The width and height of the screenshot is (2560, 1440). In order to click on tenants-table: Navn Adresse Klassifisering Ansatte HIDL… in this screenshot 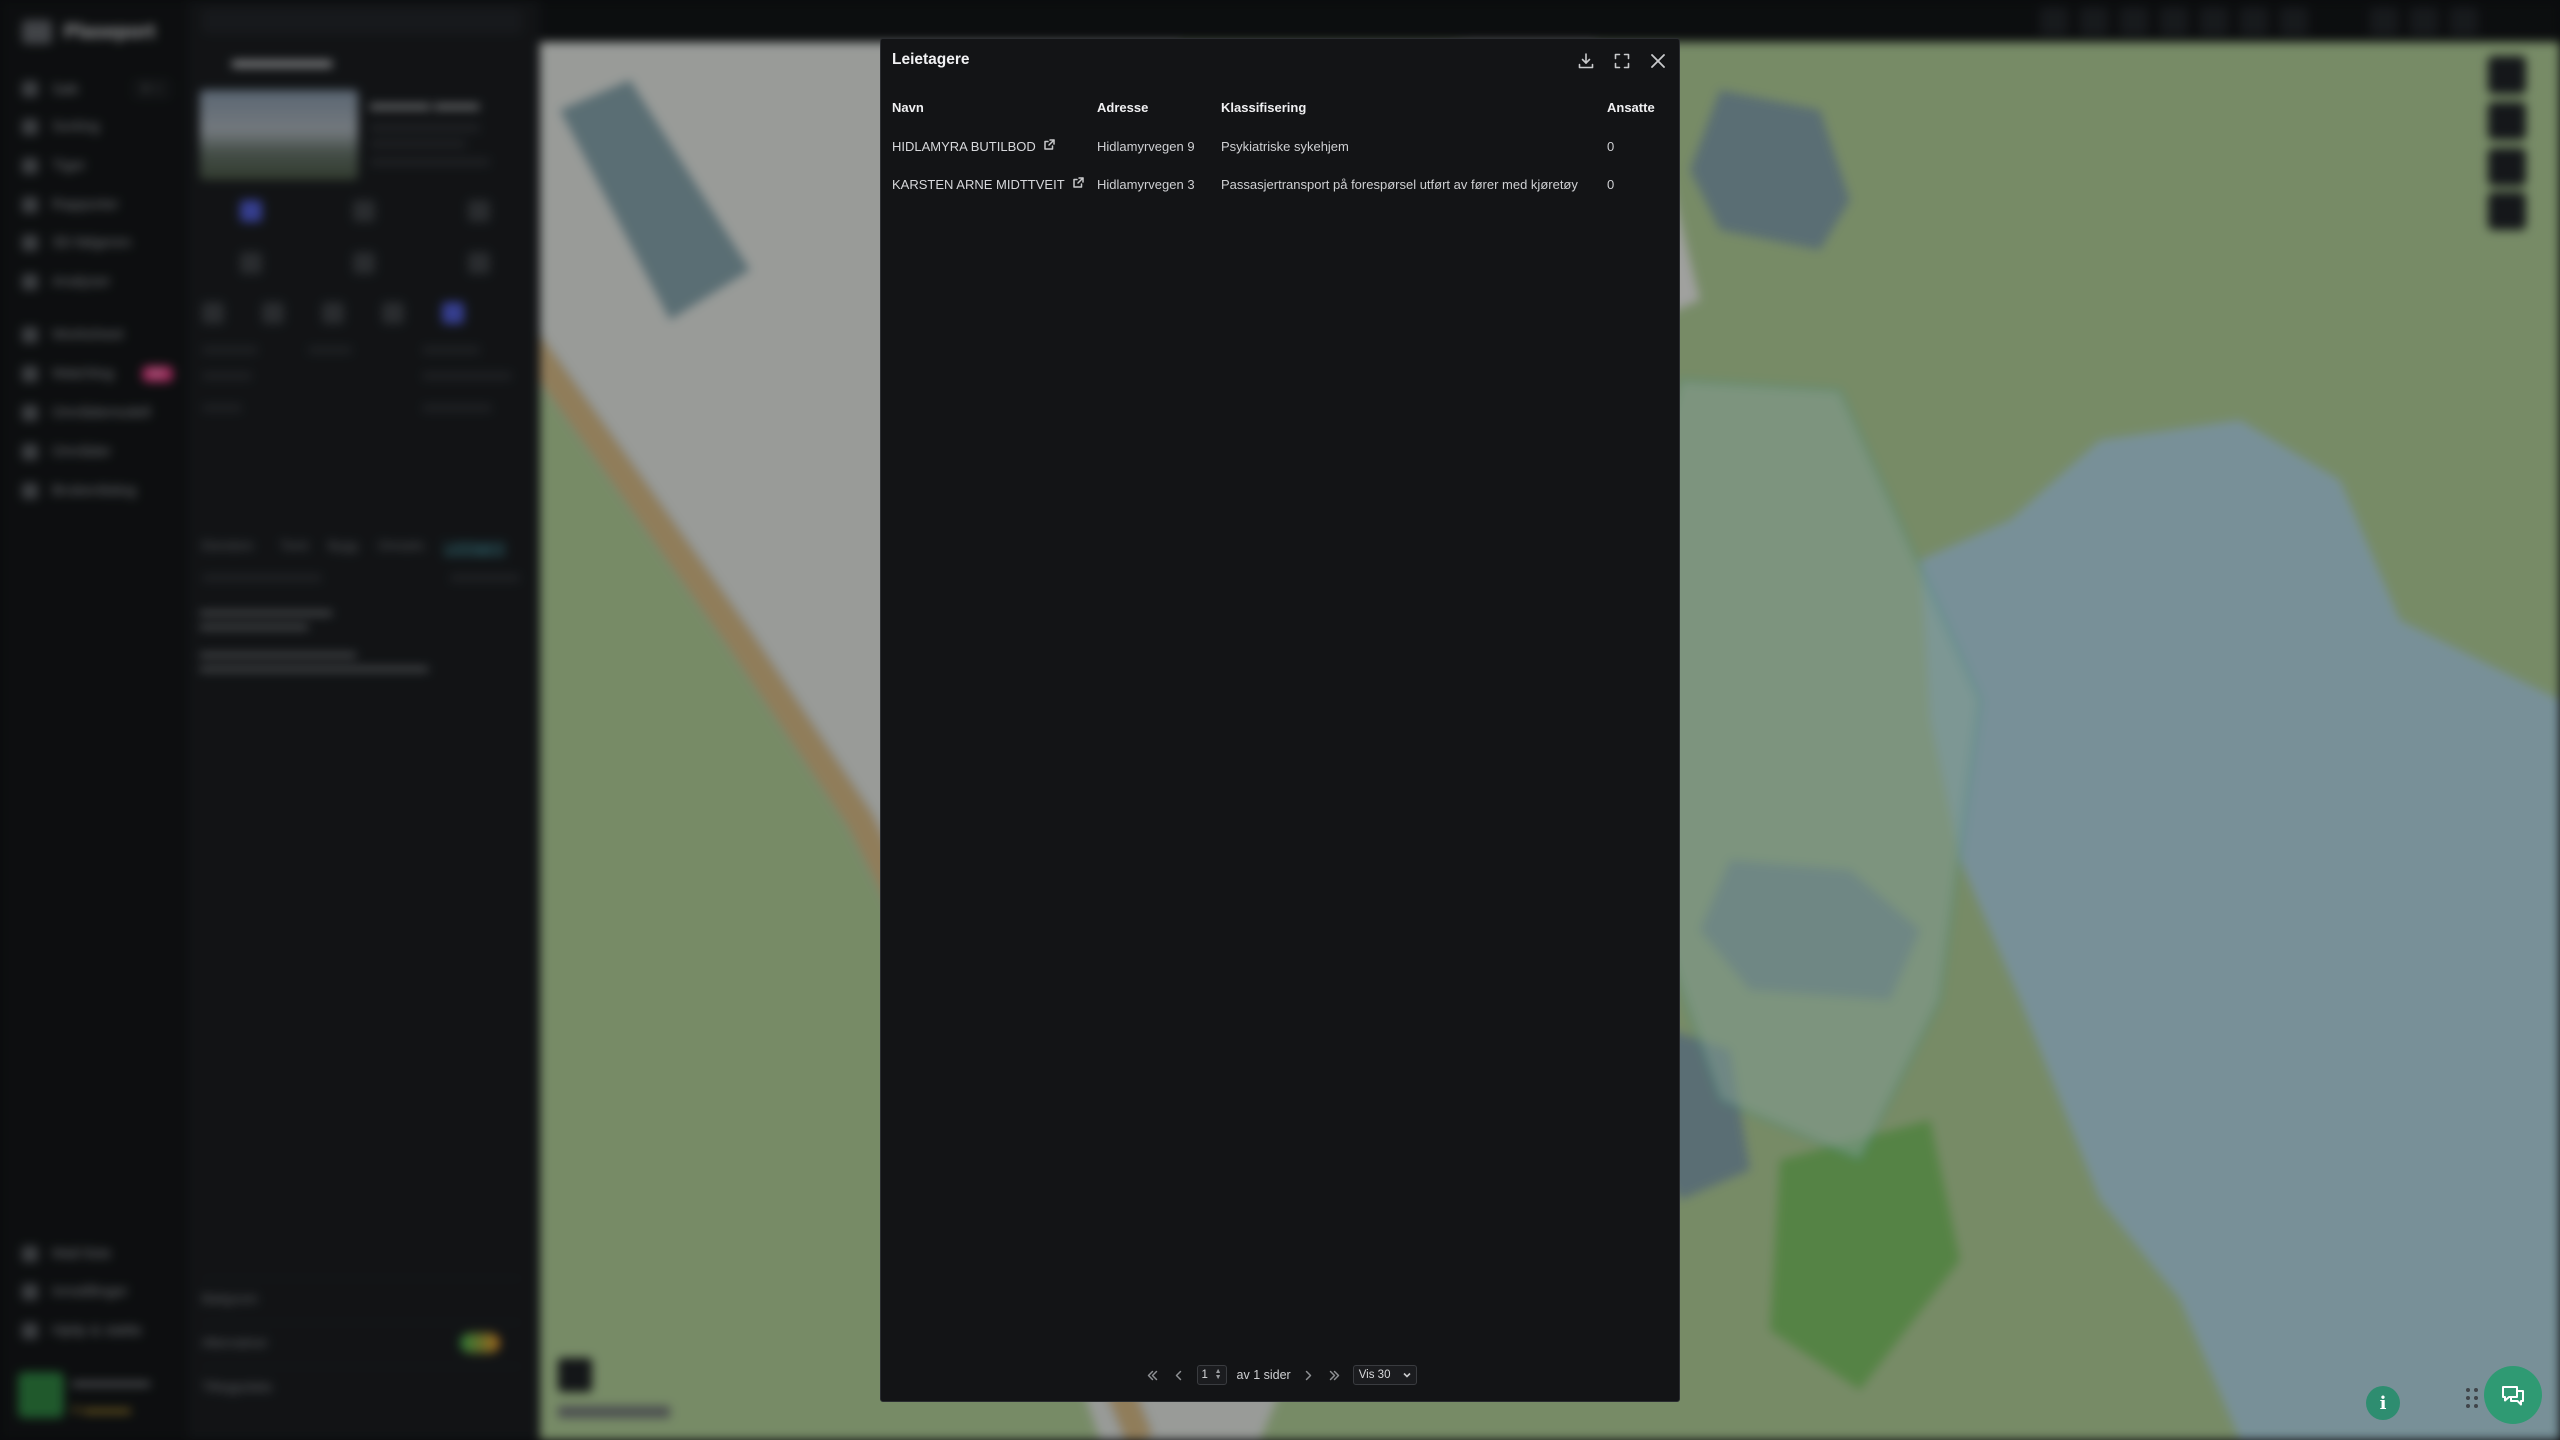, I will do `click(1281, 145)`.